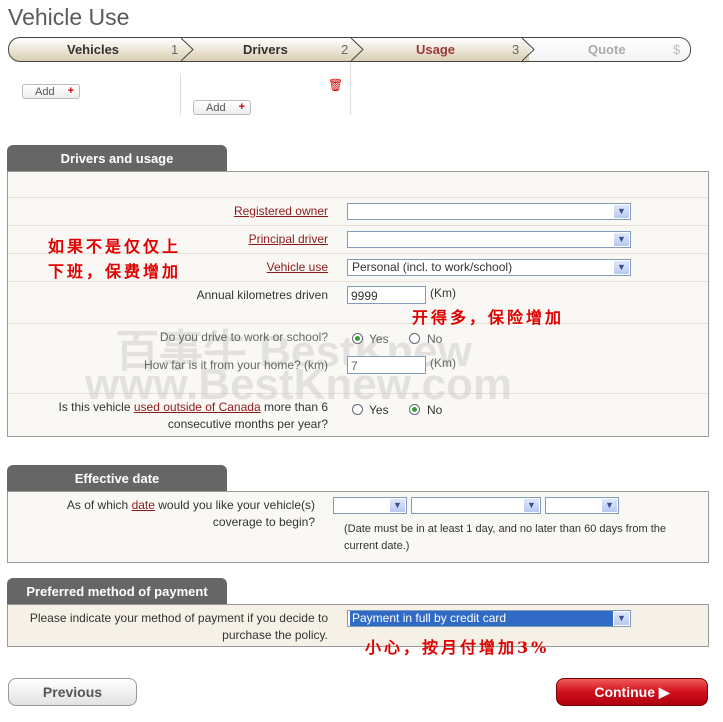 Image resolution: width=723 pixels, height=722 pixels. What do you see at coordinates (414, 338) in the screenshot?
I see `drive-work-no-radio` at bounding box center [414, 338].